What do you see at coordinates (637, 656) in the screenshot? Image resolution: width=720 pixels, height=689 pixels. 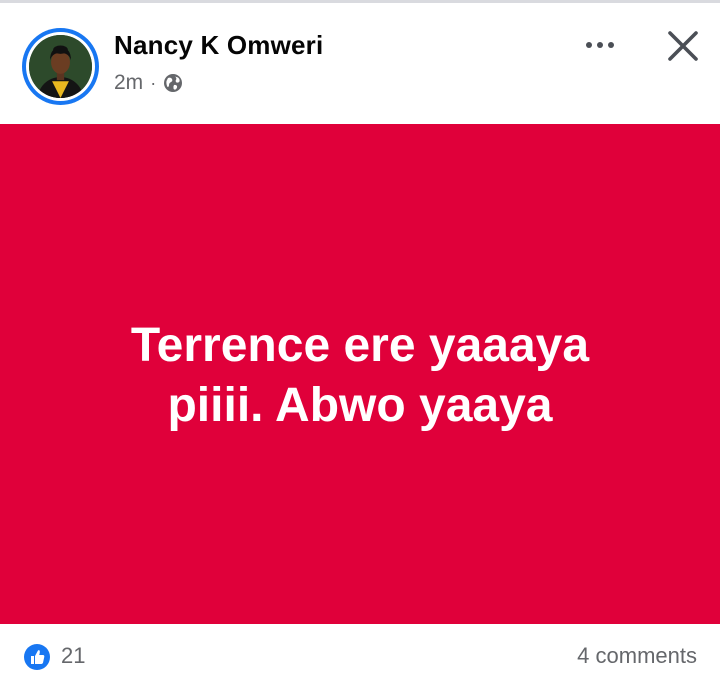 I see `comments-count: 4 comments` at bounding box center [637, 656].